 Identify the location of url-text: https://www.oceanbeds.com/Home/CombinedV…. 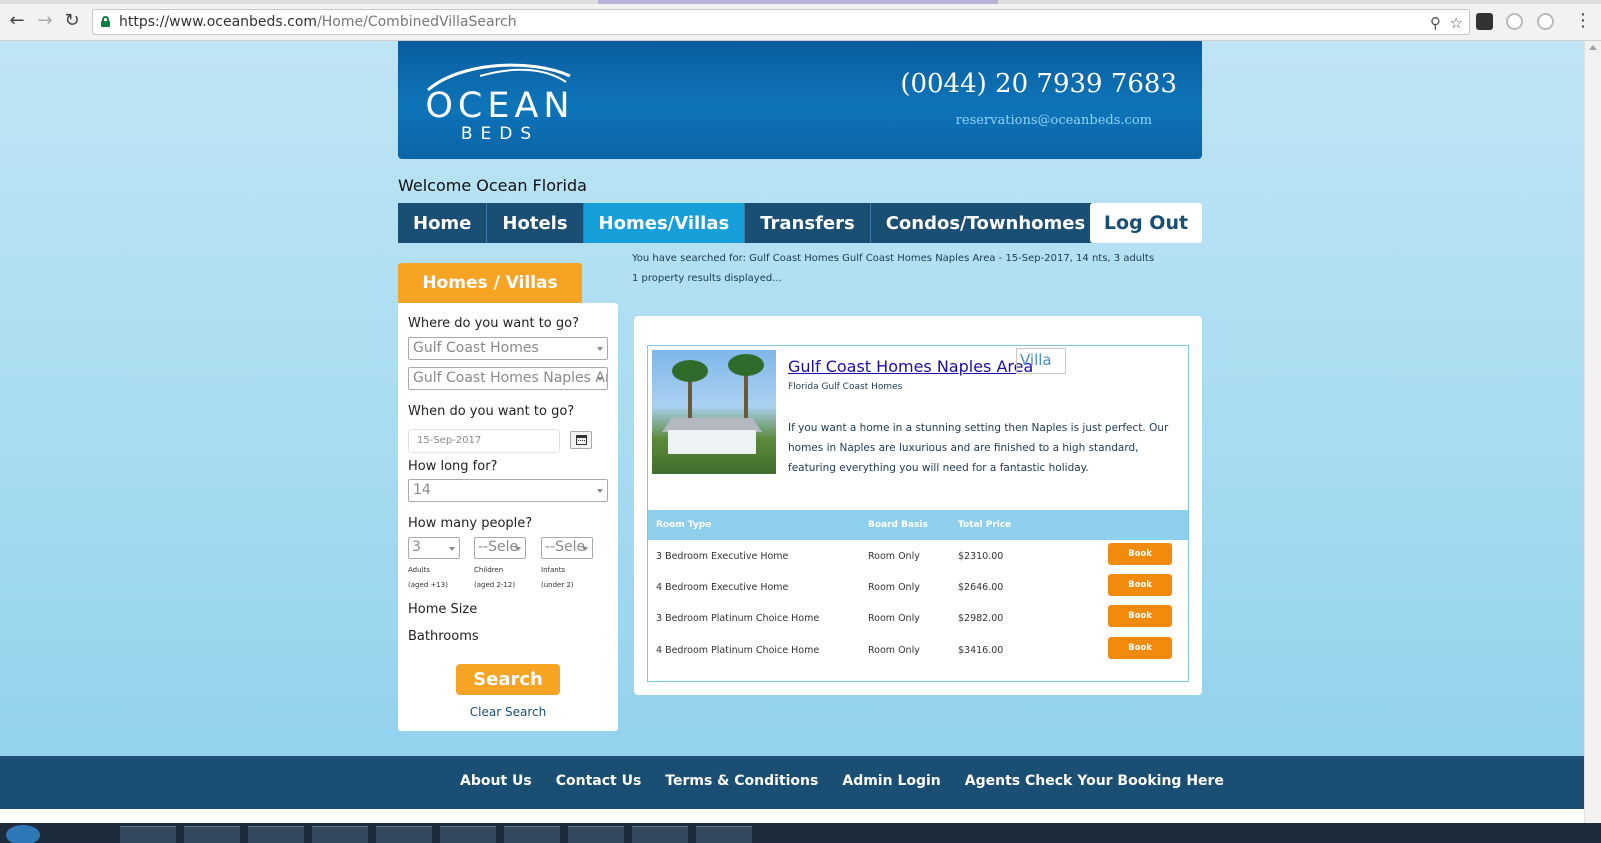
(318, 22).